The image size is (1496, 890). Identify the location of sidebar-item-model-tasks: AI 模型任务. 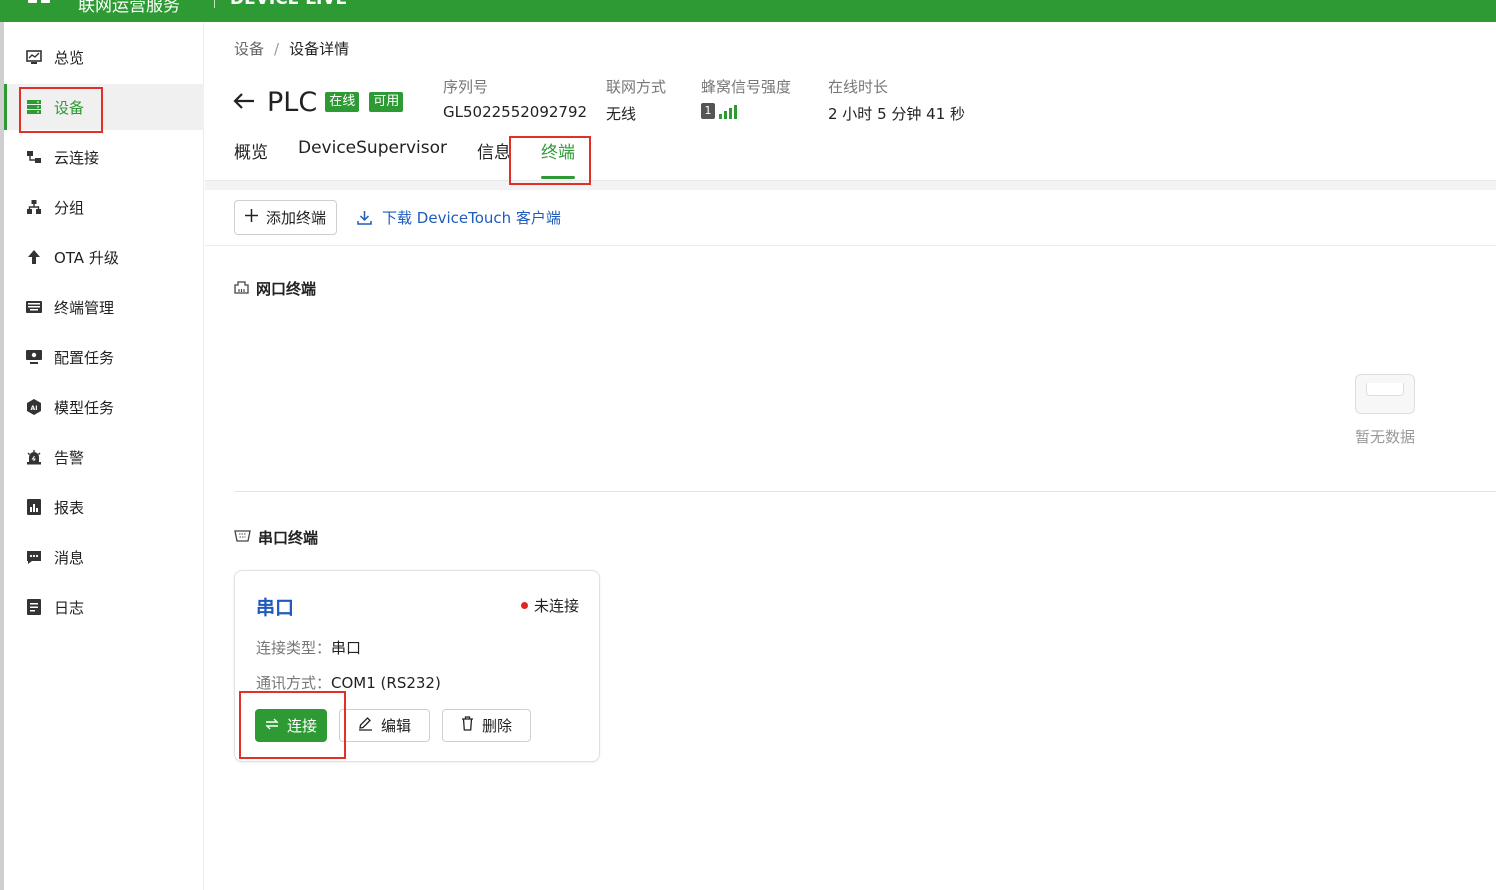
(104, 407).